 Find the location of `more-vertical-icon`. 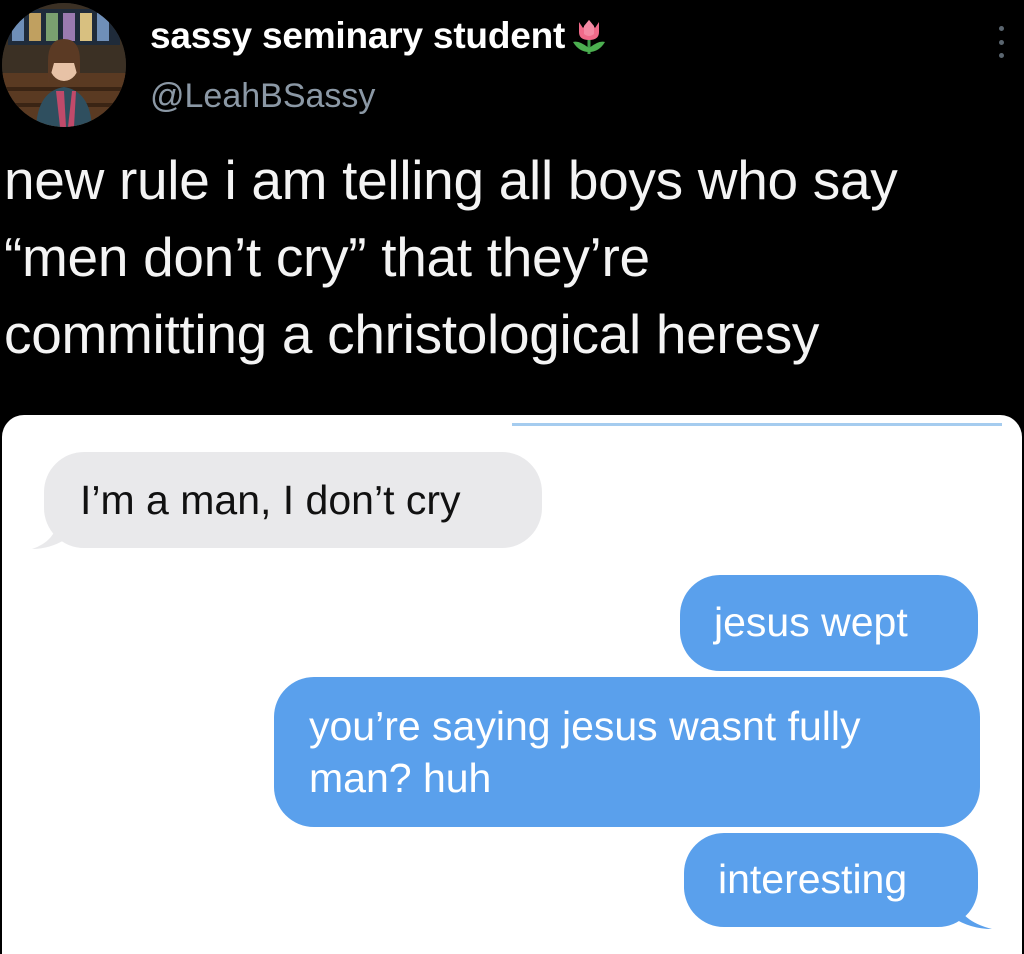

more-vertical-icon is located at coordinates (1001, 42).